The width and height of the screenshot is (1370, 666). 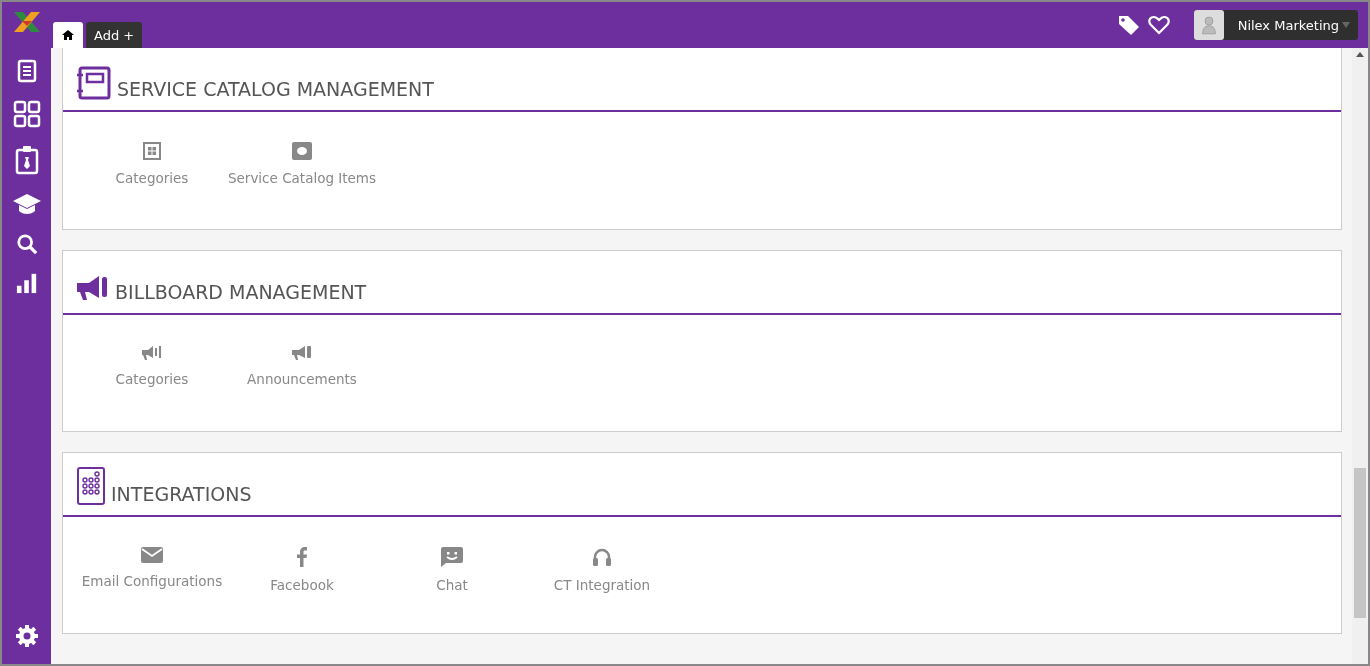 I want to click on search-icon, so click(x=26, y=244).